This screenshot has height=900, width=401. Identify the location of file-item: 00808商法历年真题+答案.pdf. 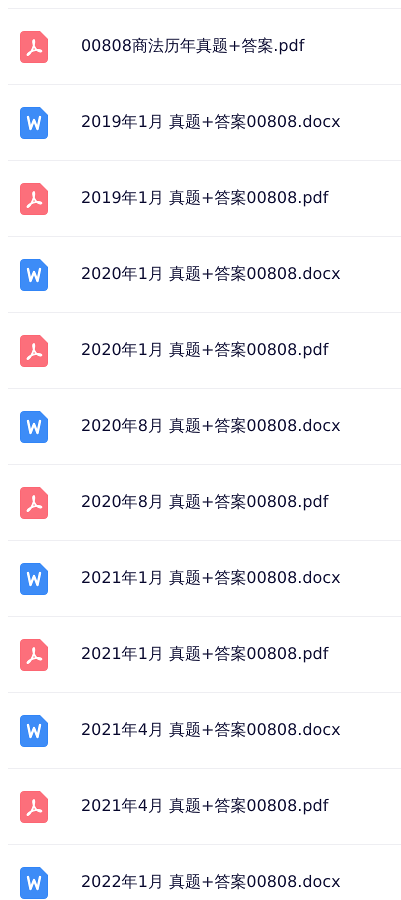
(204, 46).